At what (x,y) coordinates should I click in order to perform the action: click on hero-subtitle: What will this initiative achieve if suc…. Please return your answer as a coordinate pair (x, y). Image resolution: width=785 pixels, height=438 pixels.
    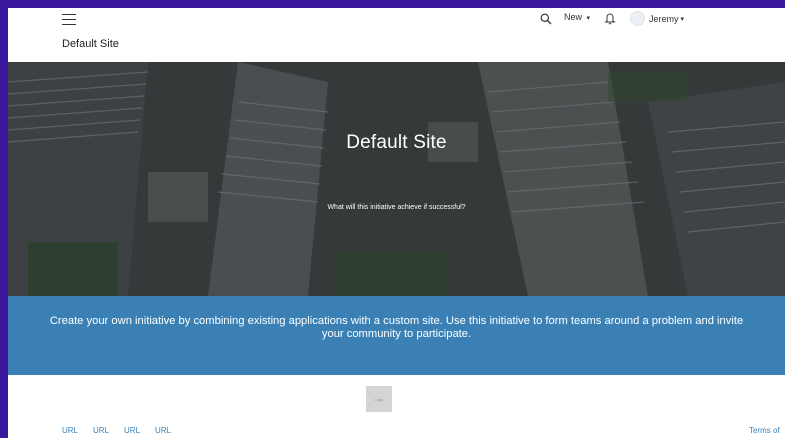
    Looking at the image, I should click on (396, 207).